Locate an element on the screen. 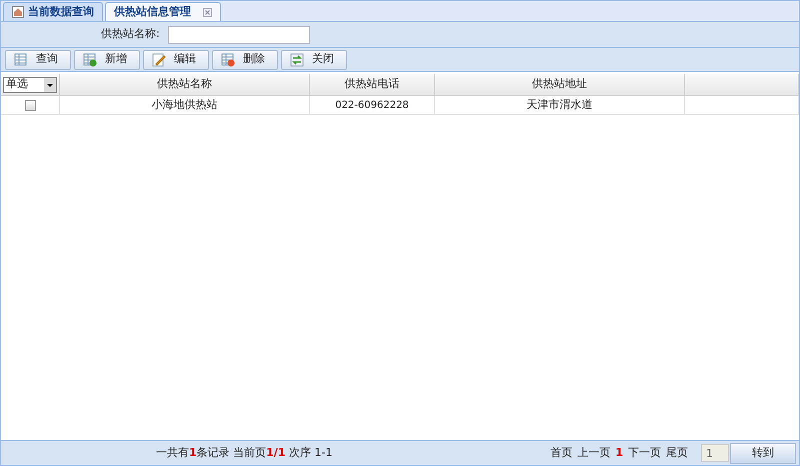 The width and height of the screenshot is (800, 466). close-icon is located at coordinates (207, 12).